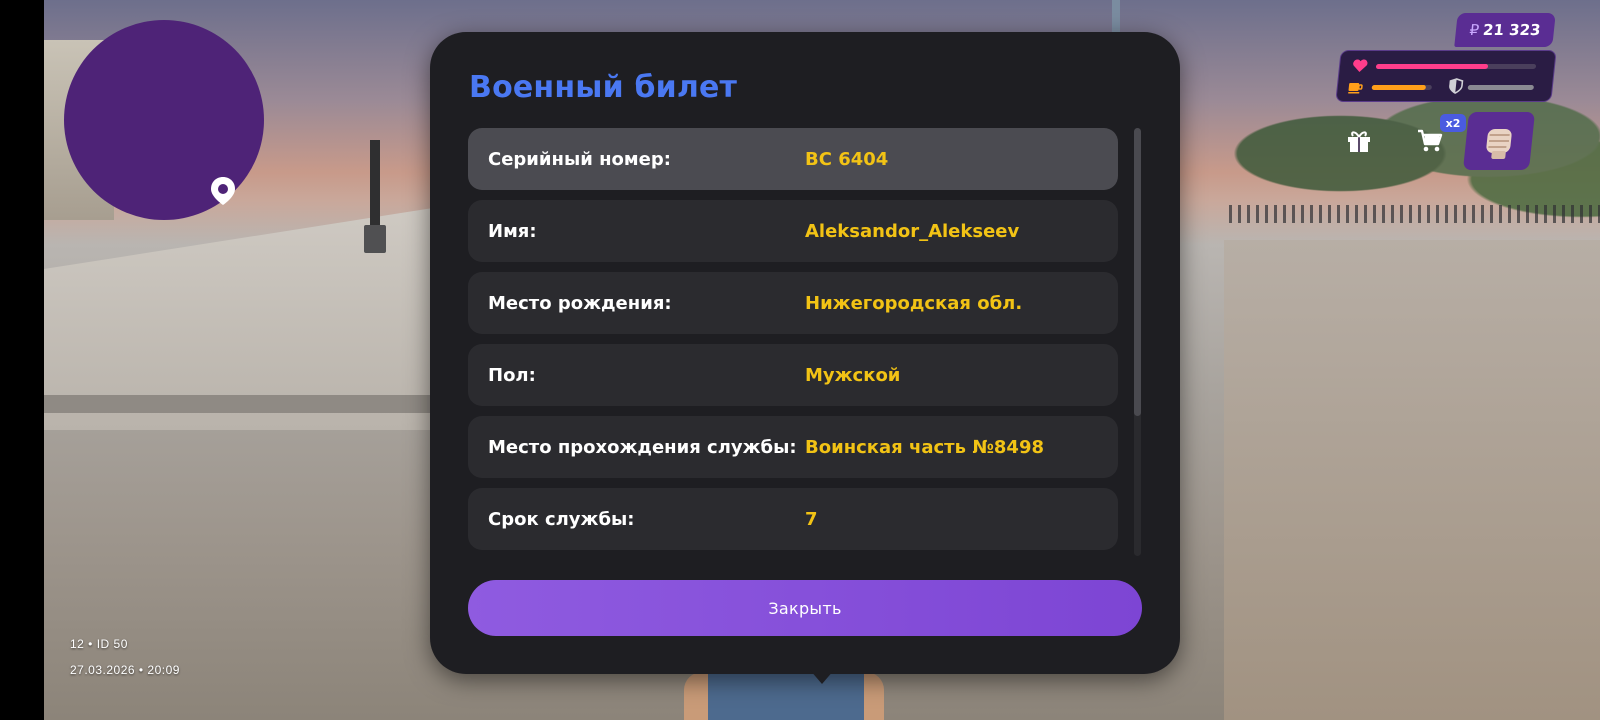  What do you see at coordinates (125, 670) in the screenshot?
I see `datetime-info: 27.03.2026 • 20:09` at bounding box center [125, 670].